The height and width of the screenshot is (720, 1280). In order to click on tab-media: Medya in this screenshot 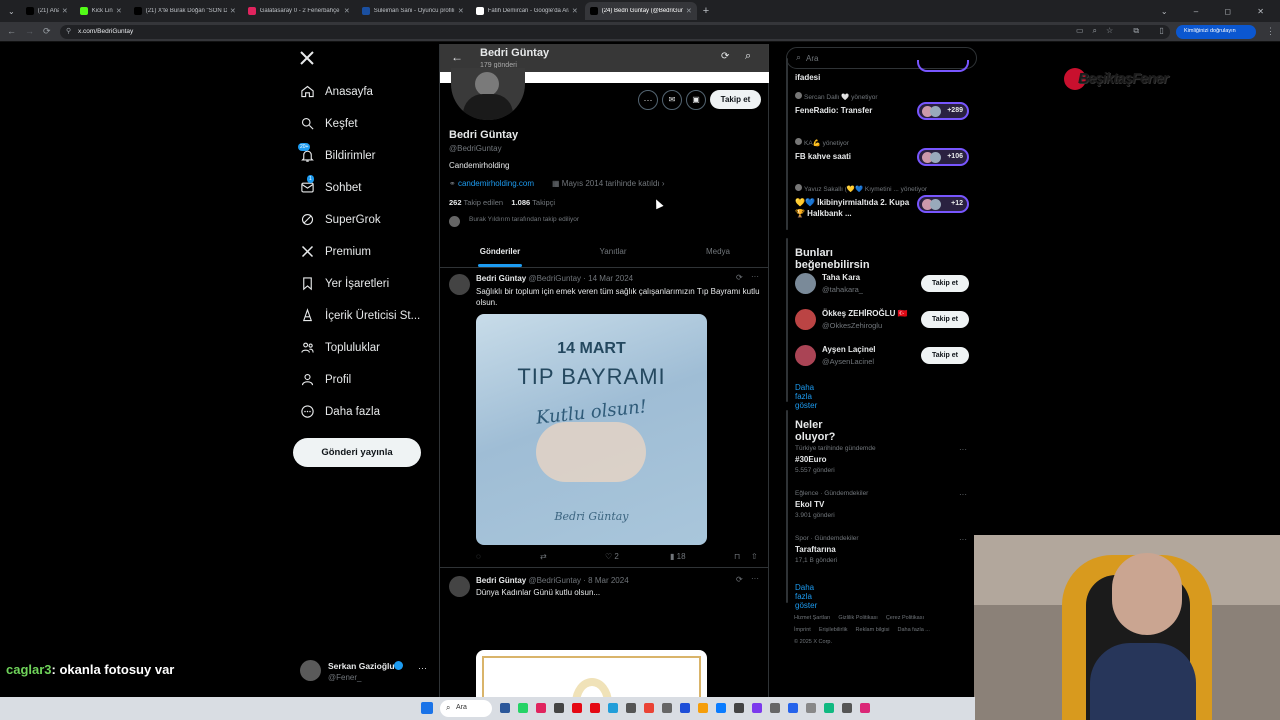, I will do `click(718, 251)`.